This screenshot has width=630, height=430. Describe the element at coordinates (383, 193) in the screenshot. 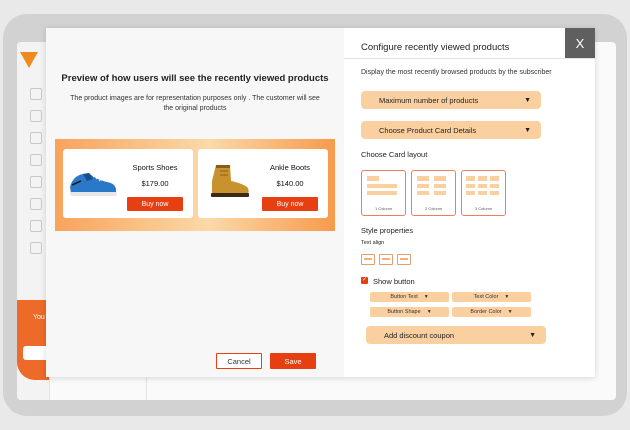

I see `layout-option-1-column: 1 Column` at that location.